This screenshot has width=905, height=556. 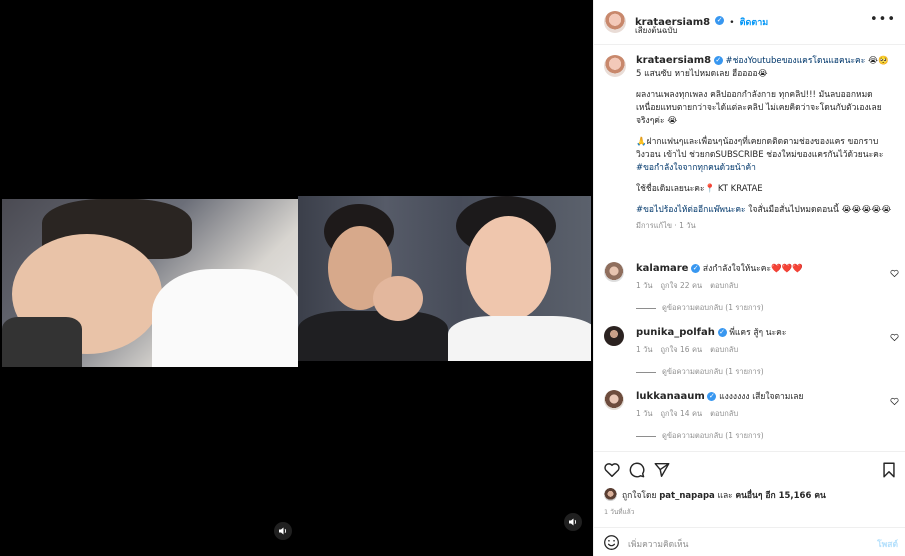 I want to click on more-options-icon: •••, so click(x=883, y=19).